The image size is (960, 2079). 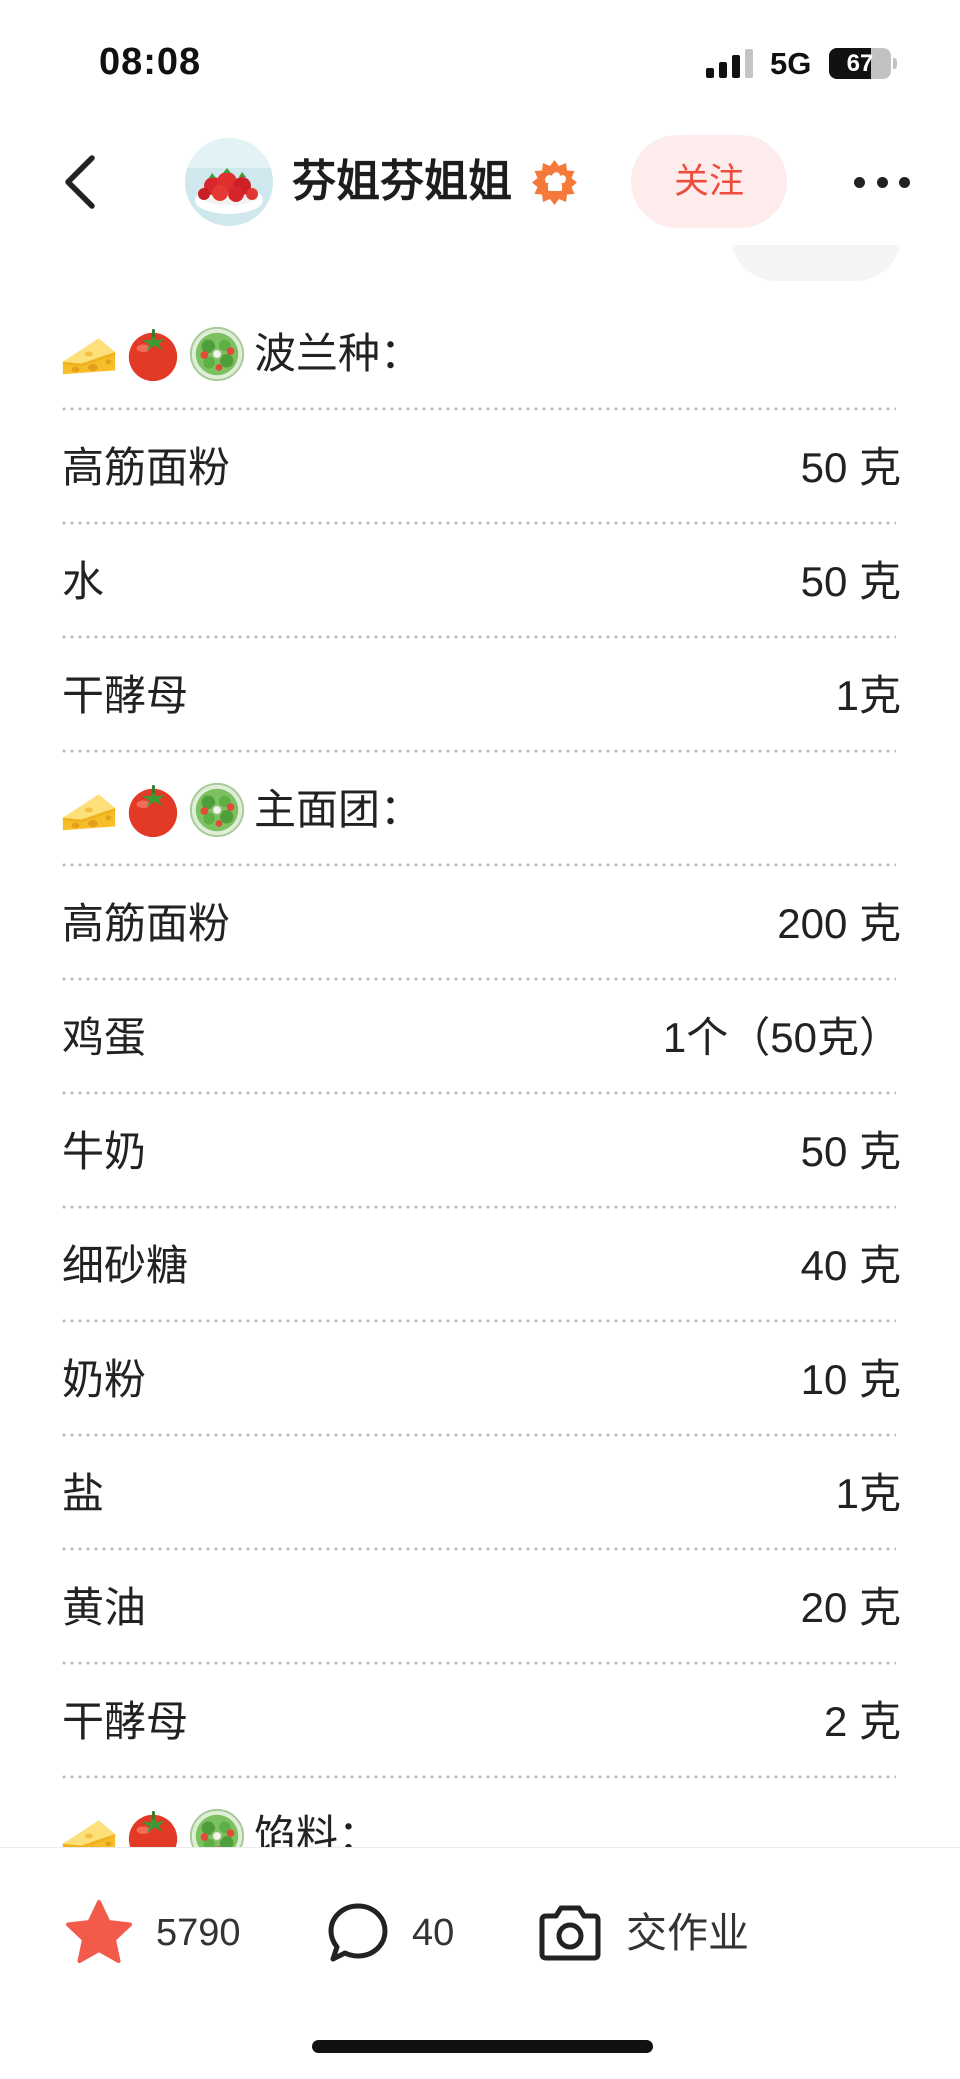 I want to click on comment-count: 40, so click(x=433, y=1933).